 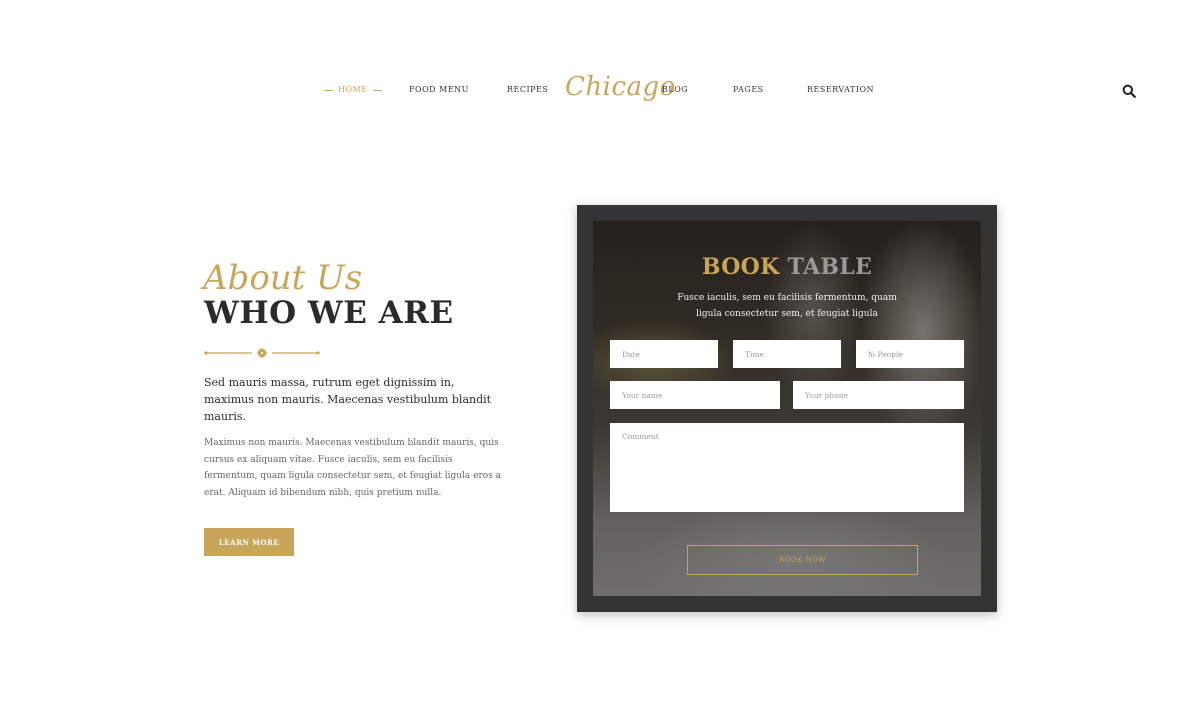 I want to click on time-field, so click(x=787, y=354).